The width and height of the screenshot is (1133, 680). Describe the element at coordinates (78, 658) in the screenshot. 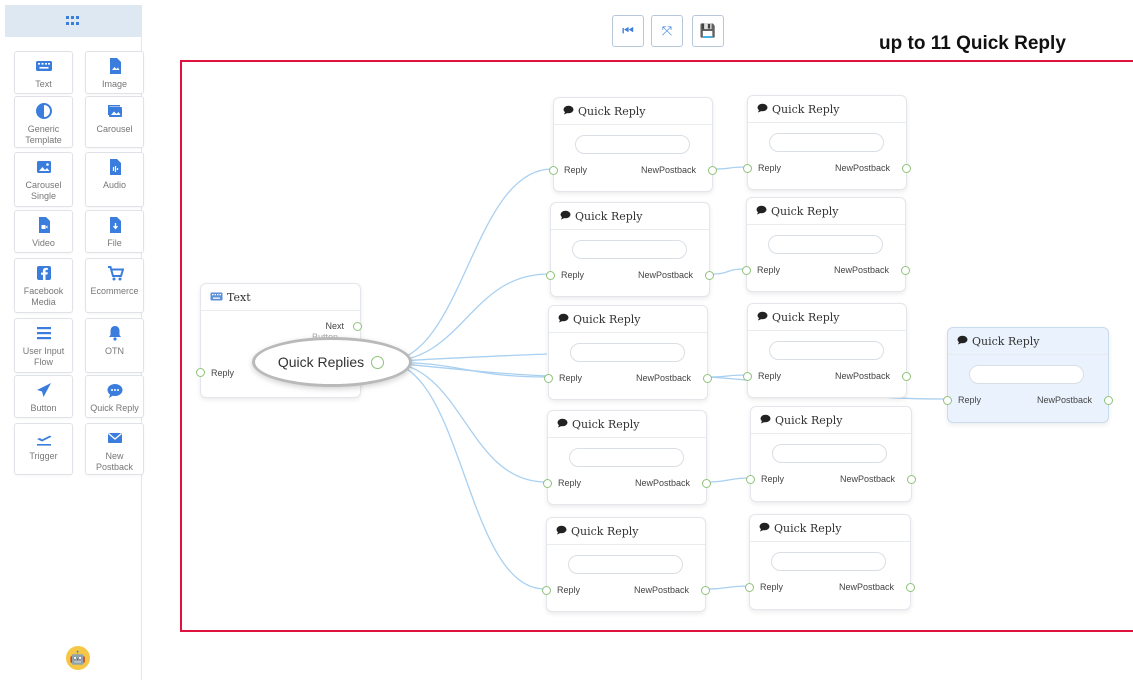

I see `brand-logo: 🤖` at that location.